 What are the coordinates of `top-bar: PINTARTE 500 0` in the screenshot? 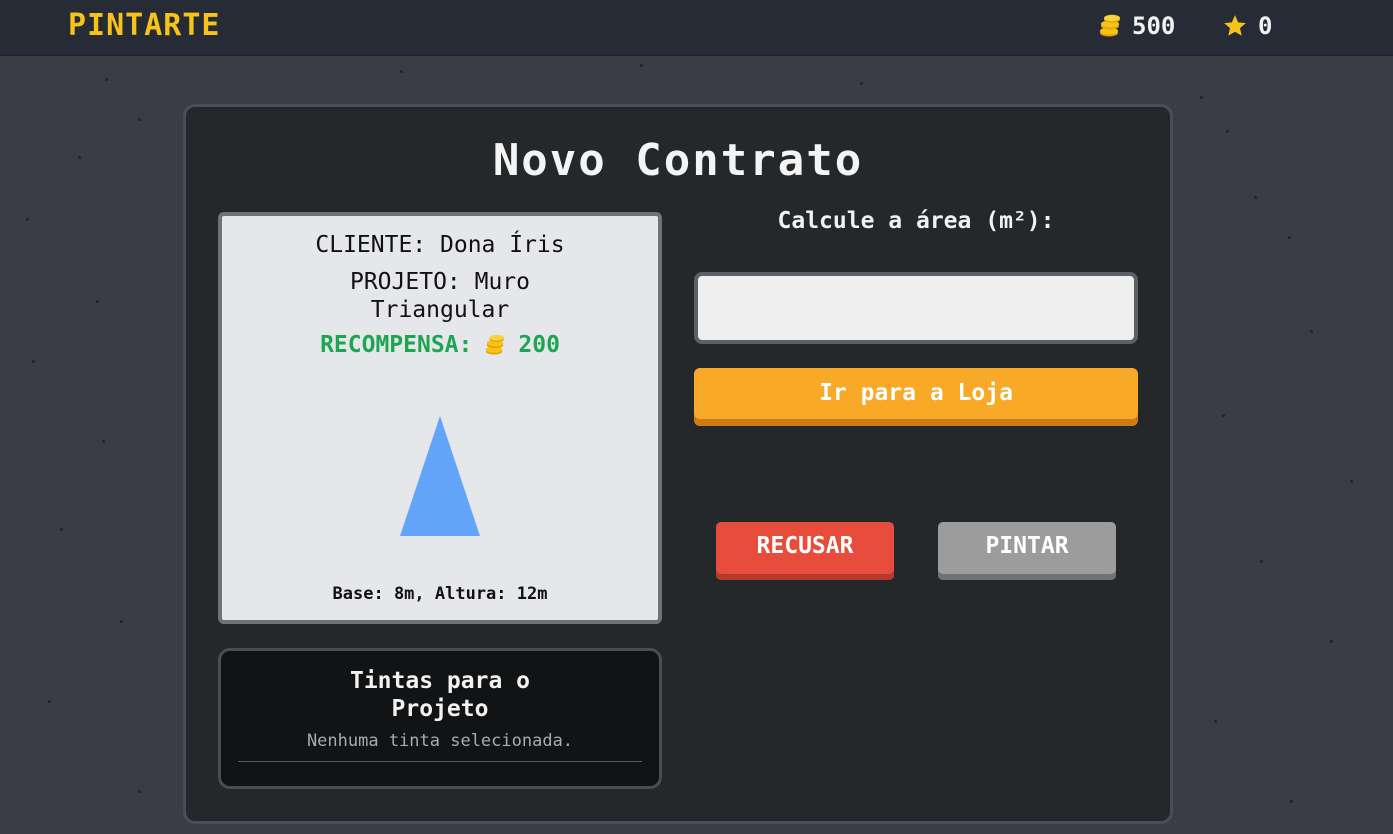 It's located at (696, 28).